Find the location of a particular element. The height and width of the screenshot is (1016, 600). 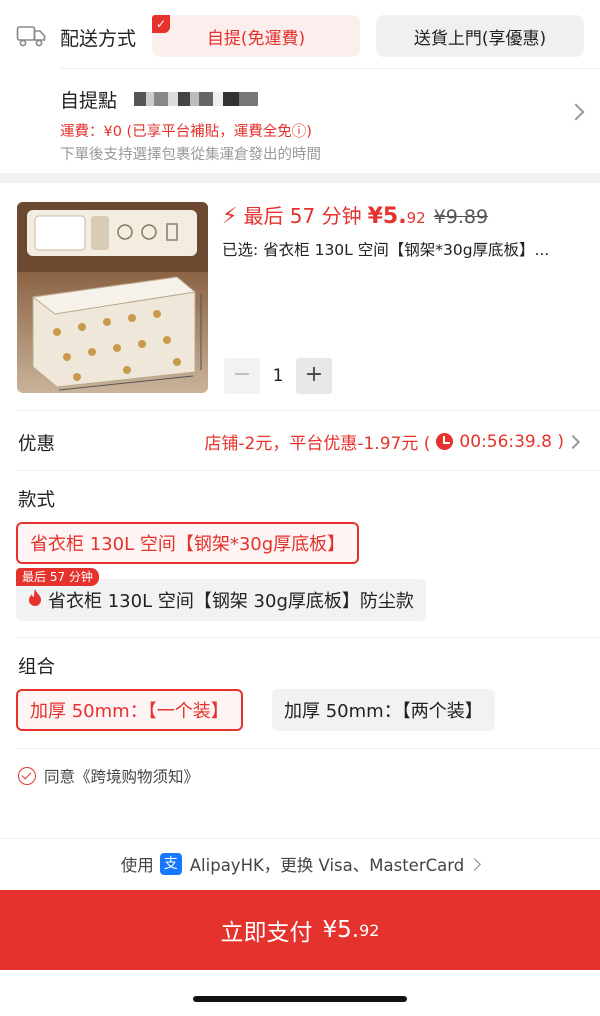

payment-method-row: 使用 支 AlipayHK，更换 Visa、MasterCard is located at coordinates (300, 864).